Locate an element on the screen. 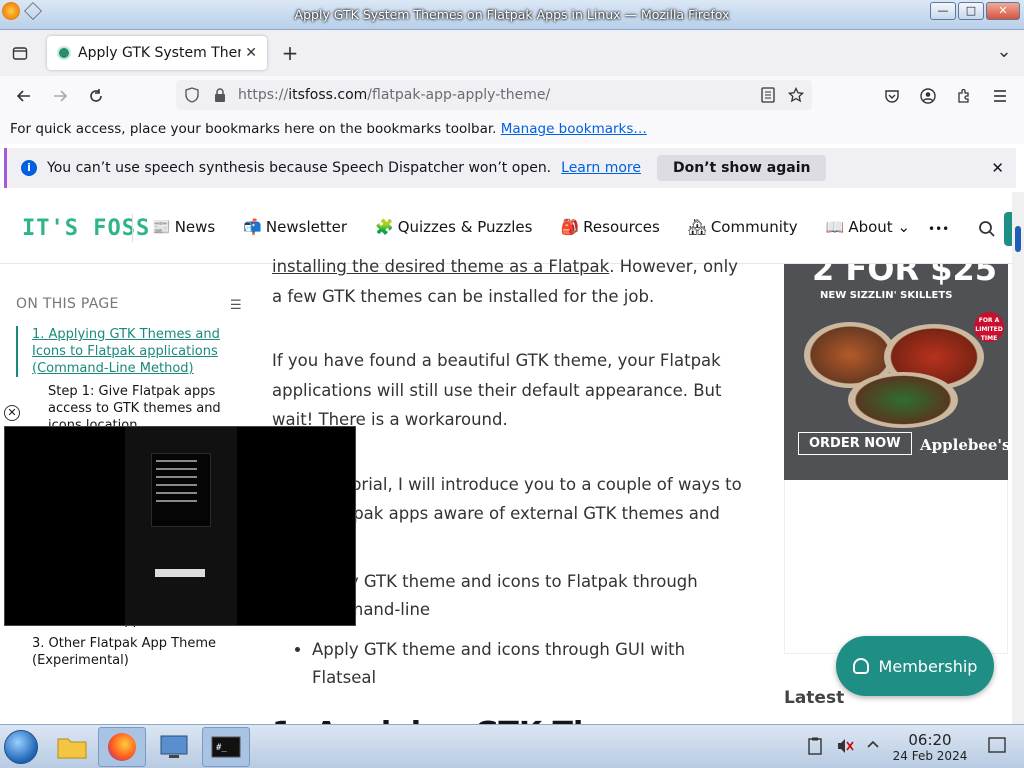  houses-icon: 🏘 is located at coordinates (697, 227).